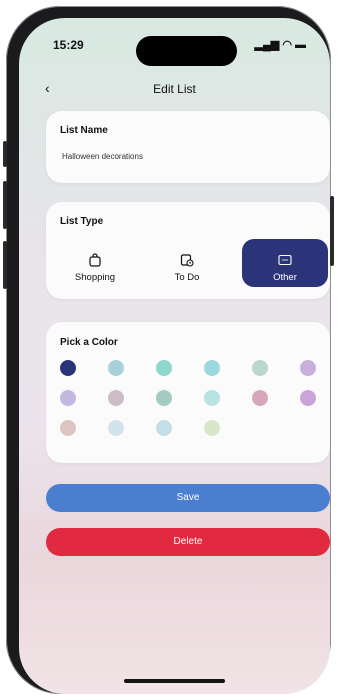  What do you see at coordinates (267, 45) in the screenshot?
I see `signal-icon: ▂▄▆` at bounding box center [267, 45].